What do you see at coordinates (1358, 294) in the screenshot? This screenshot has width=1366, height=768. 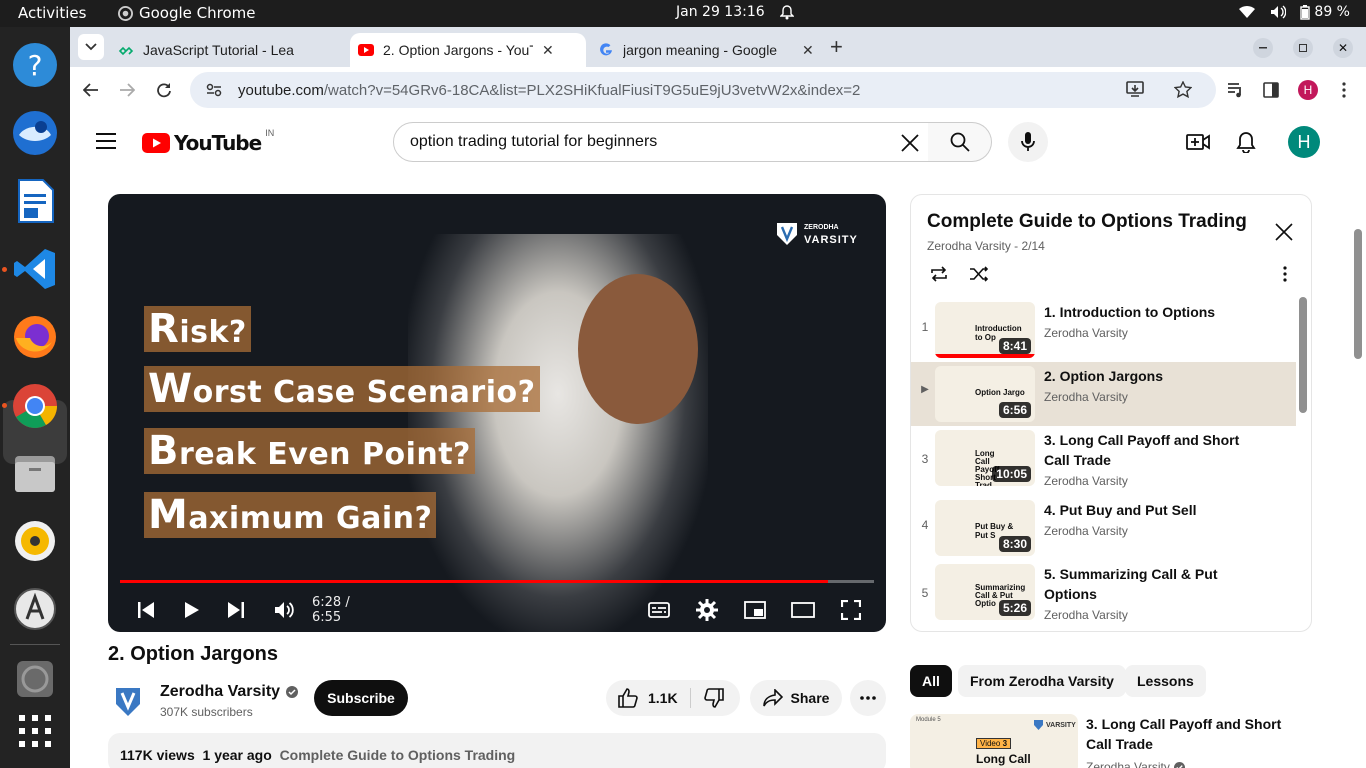 I see `page-scrollbar` at bounding box center [1358, 294].